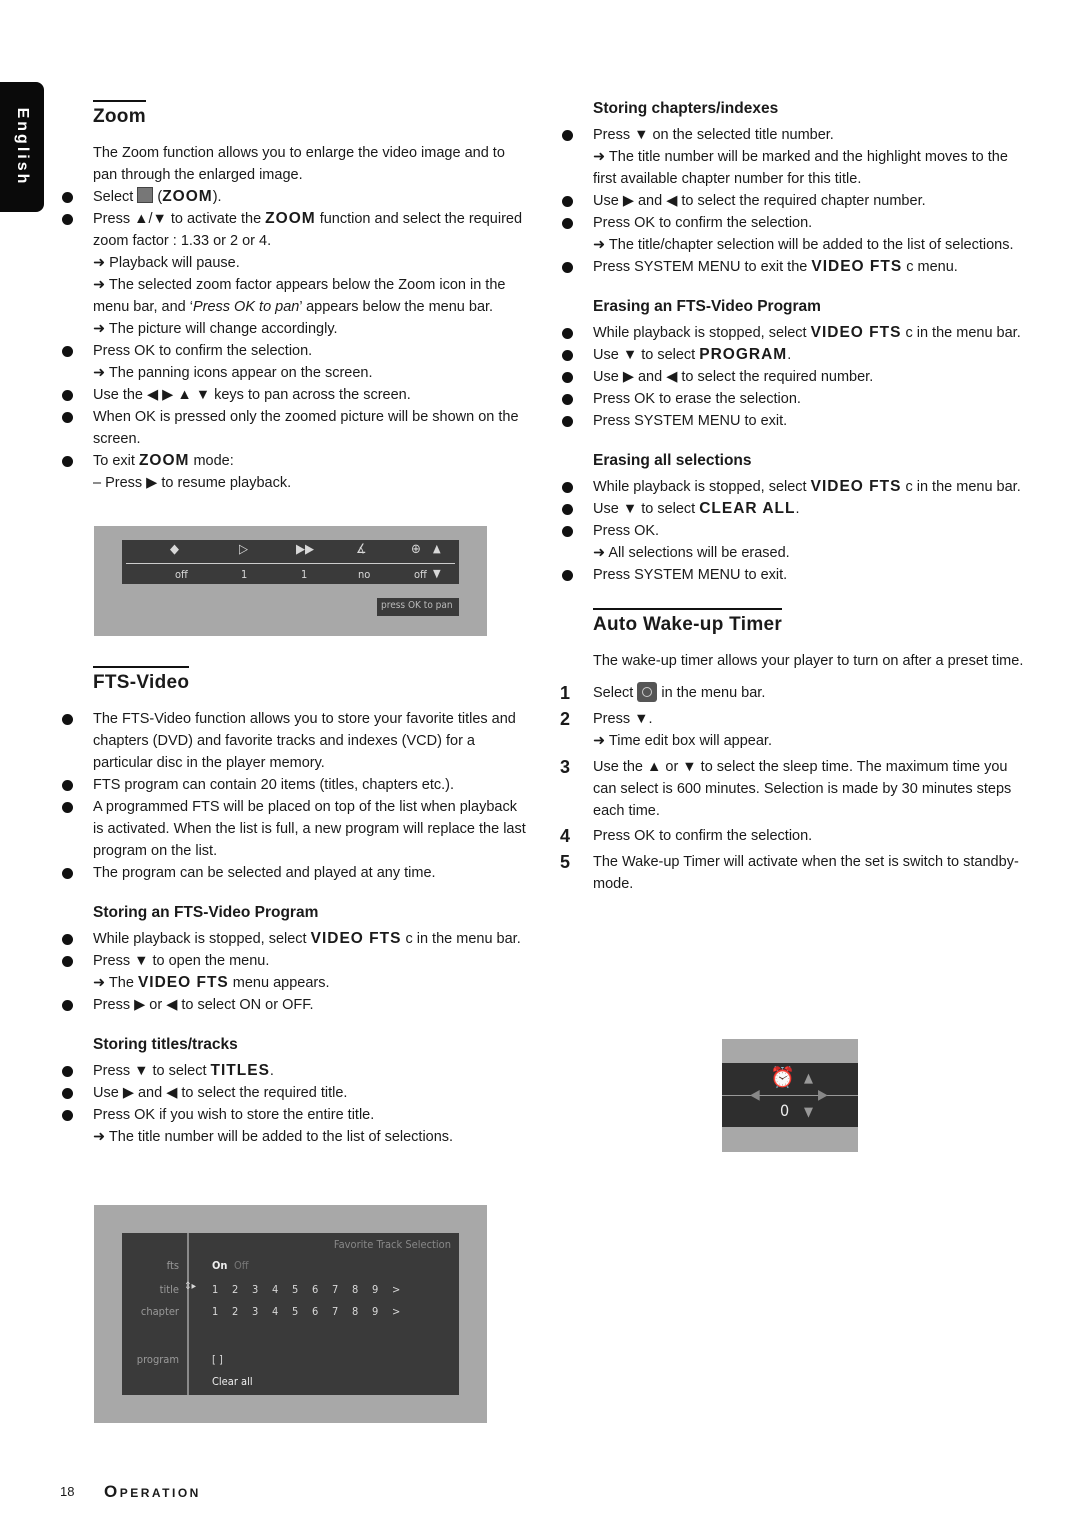  What do you see at coordinates (166, 263) in the screenshot?
I see `zoom-arrow-pause: ➜ Playback will pause.` at bounding box center [166, 263].